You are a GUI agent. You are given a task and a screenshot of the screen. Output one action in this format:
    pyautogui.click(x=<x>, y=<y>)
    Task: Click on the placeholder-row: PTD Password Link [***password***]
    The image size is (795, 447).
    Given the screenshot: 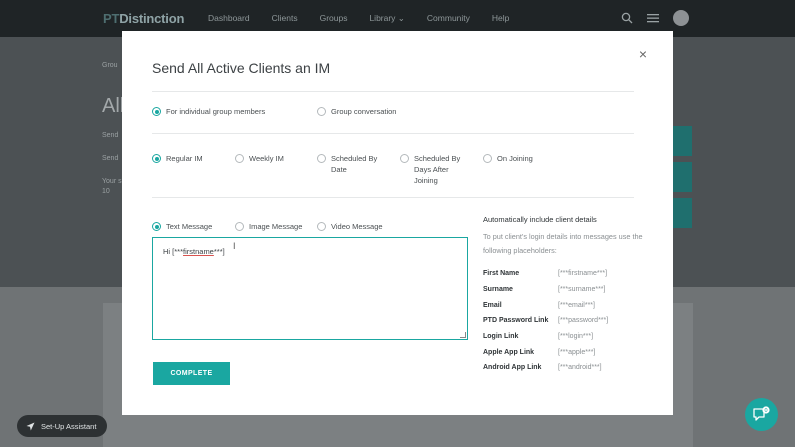 What is the action you would take?
    pyautogui.click(x=568, y=321)
    